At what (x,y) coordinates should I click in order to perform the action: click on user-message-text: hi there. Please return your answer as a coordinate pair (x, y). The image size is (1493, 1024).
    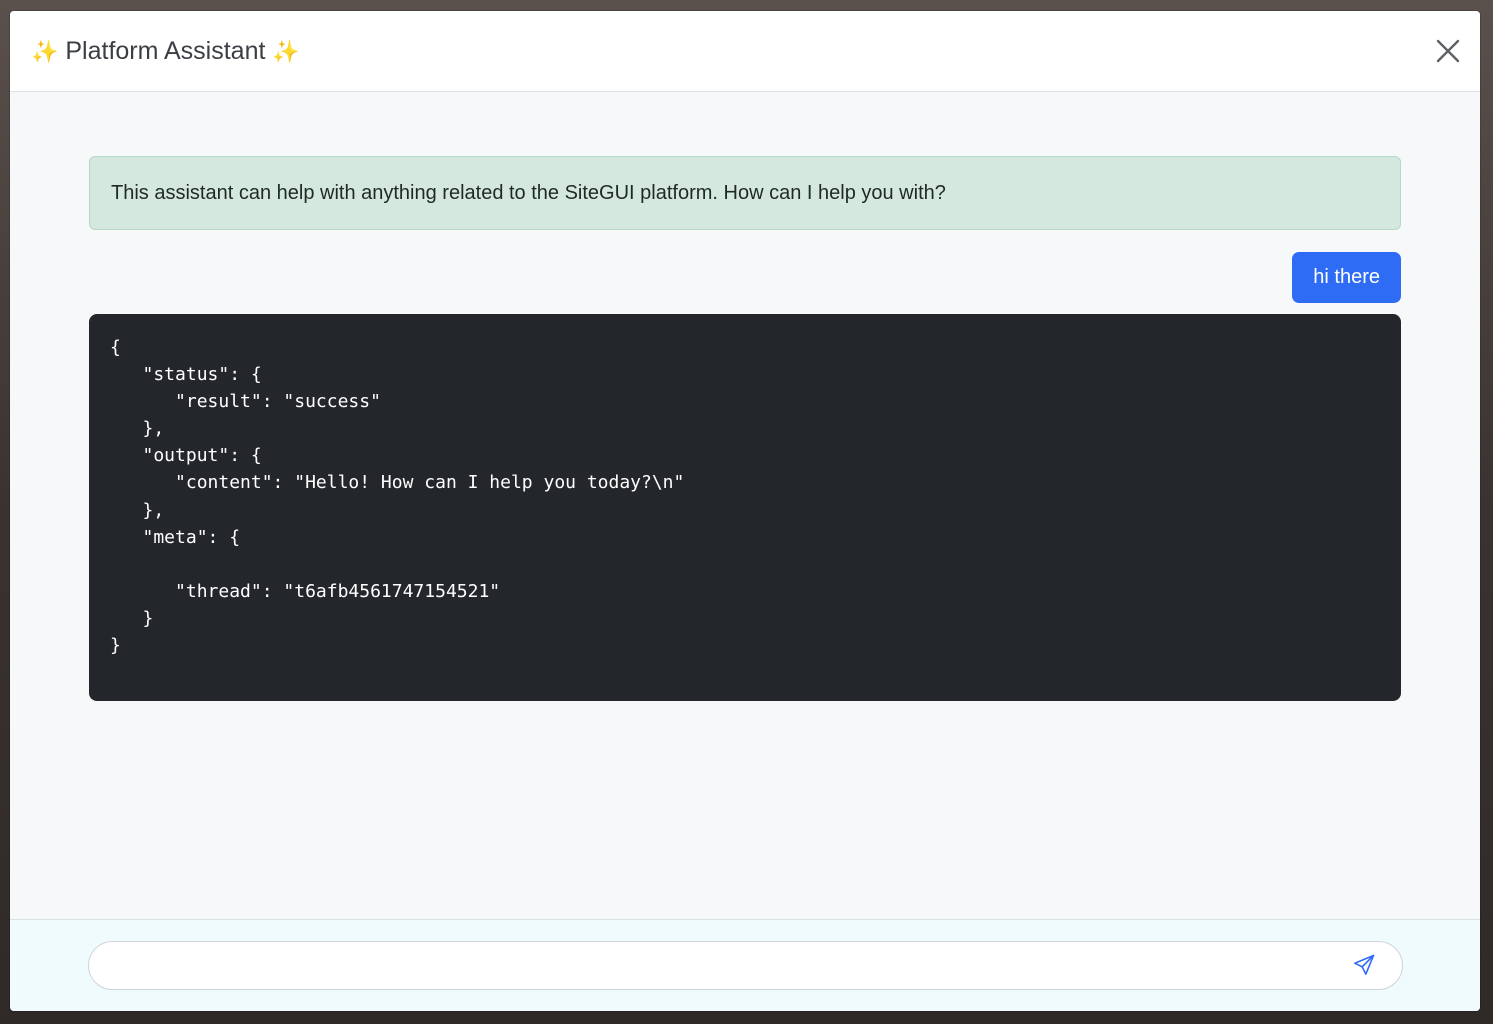
    Looking at the image, I should click on (1346, 277).